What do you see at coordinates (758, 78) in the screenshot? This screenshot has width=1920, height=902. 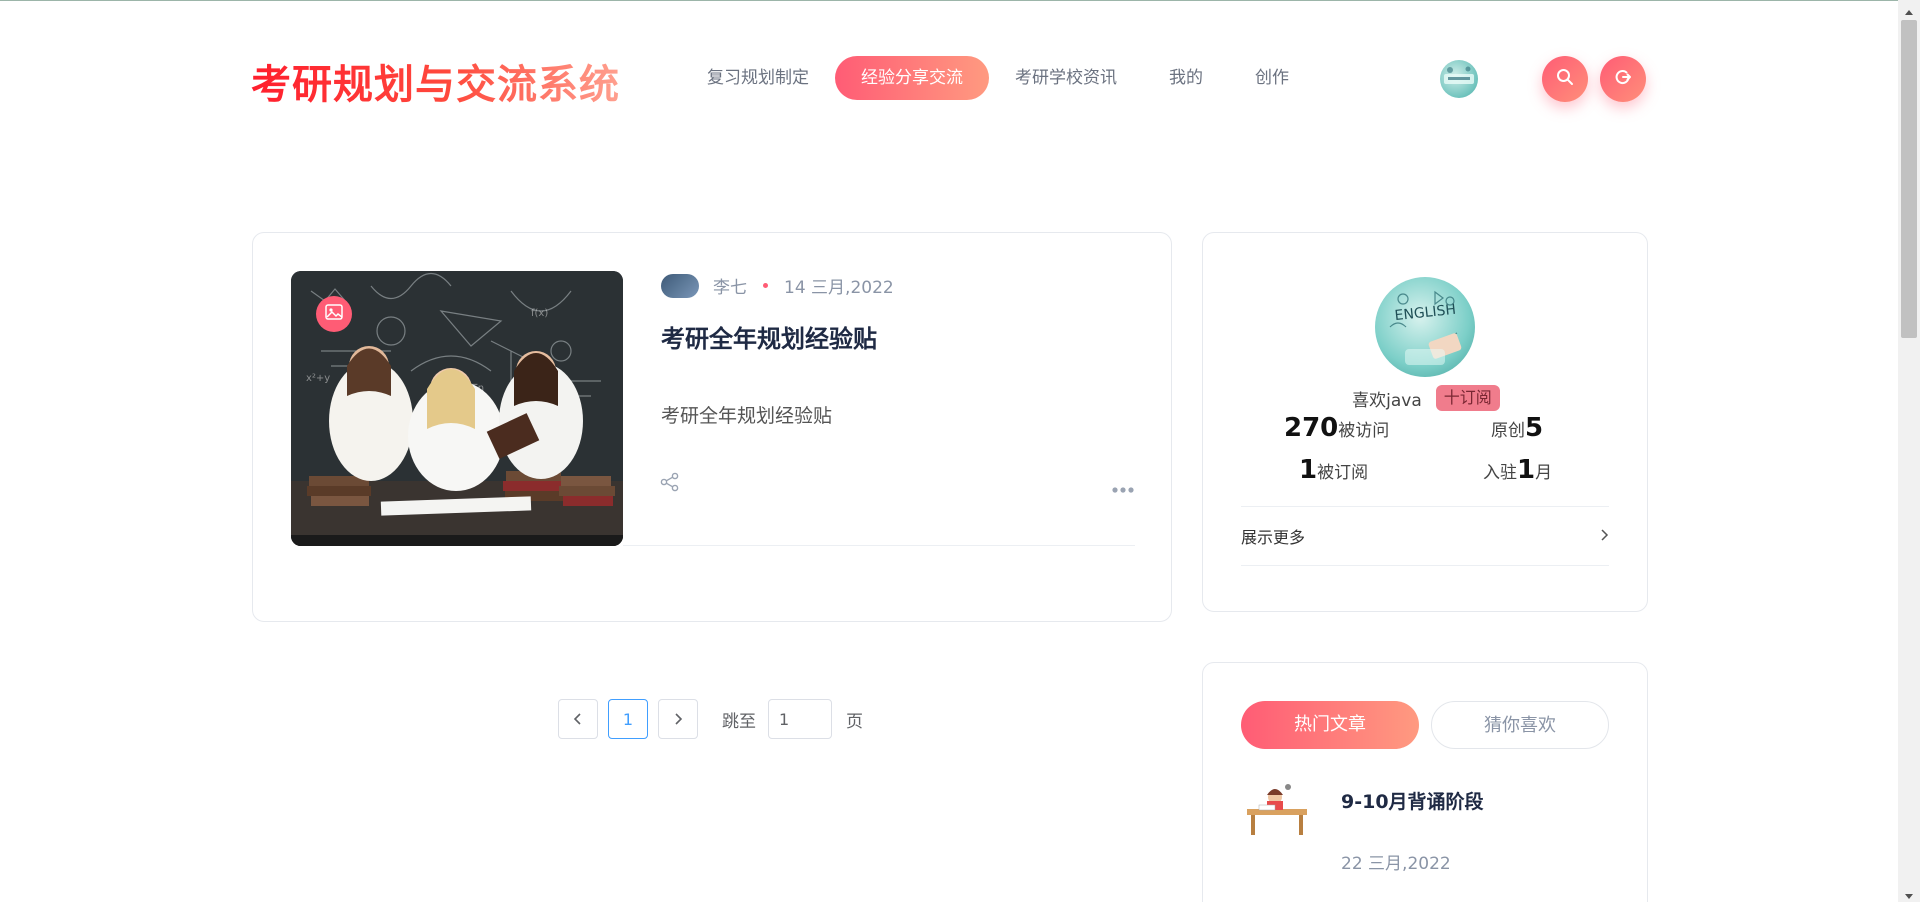 I see `nav-item-study-plan: 复习规划制定` at bounding box center [758, 78].